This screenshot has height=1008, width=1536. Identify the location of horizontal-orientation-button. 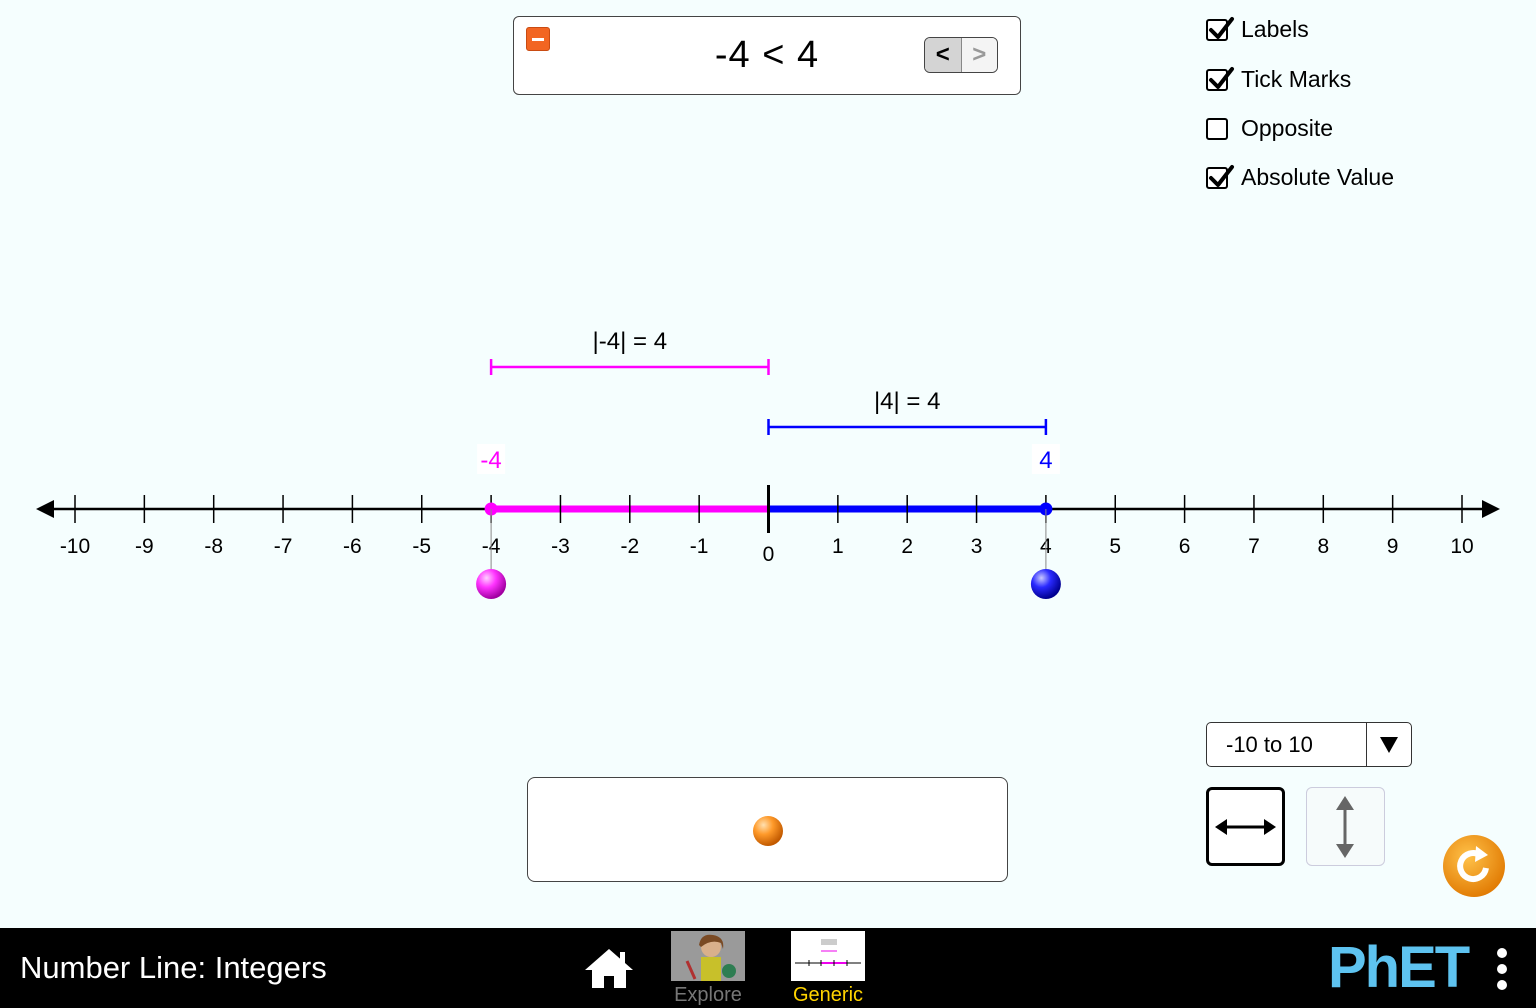
(1245, 826).